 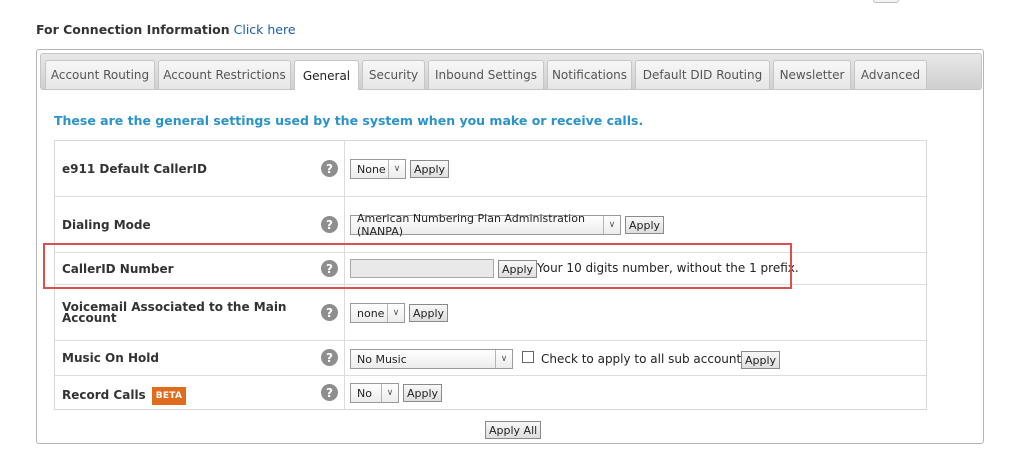 I want to click on callerid-apply-button: Apply, so click(x=518, y=269).